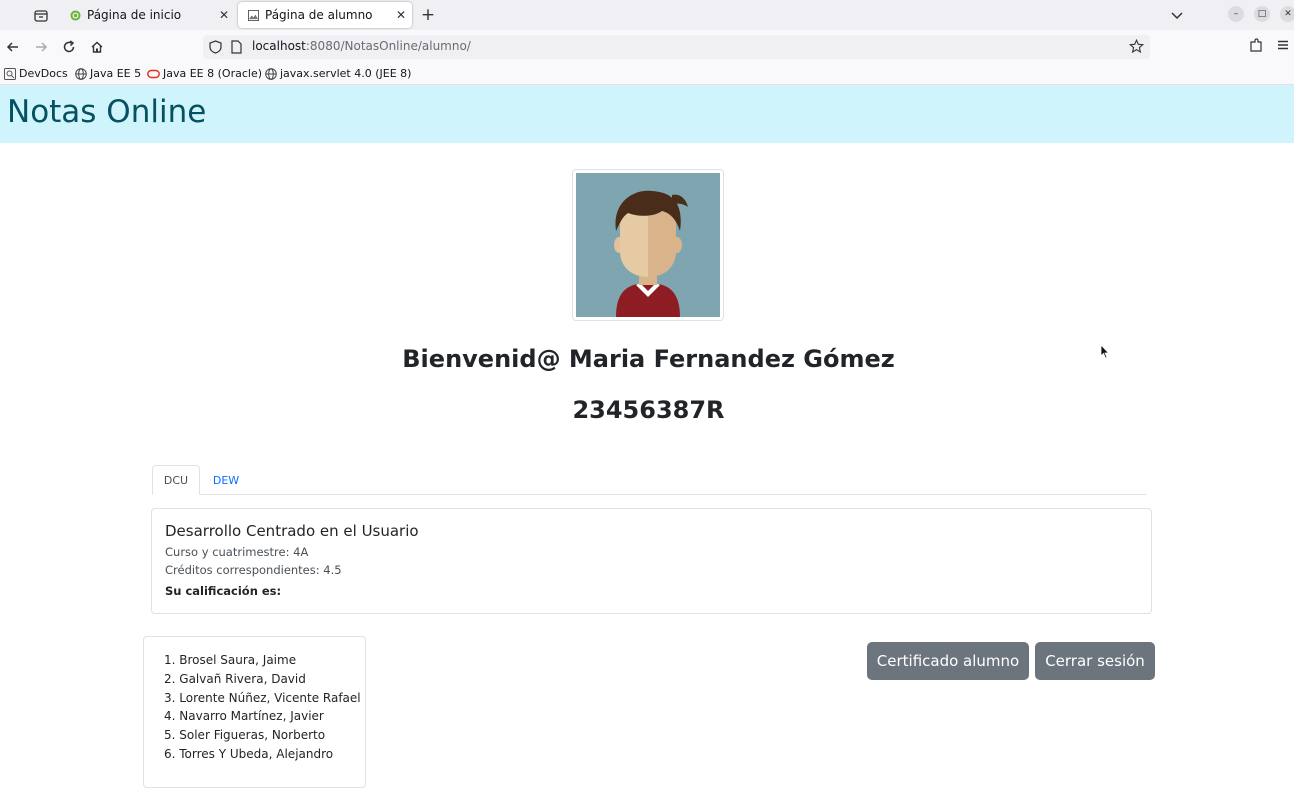 The width and height of the screenshot is (1294, 789). What do you see at coordinates (428, 15) in the screenshot?
I see `new-tab-button: +` at bounding box center [428, 15].